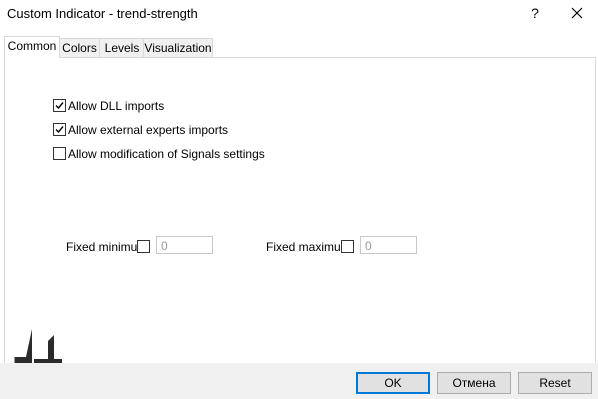  What do you see at coordinates (347, 246) in the screenshot?
I see `fixed-maximum-checkbox` at bounding box center [347, 246].